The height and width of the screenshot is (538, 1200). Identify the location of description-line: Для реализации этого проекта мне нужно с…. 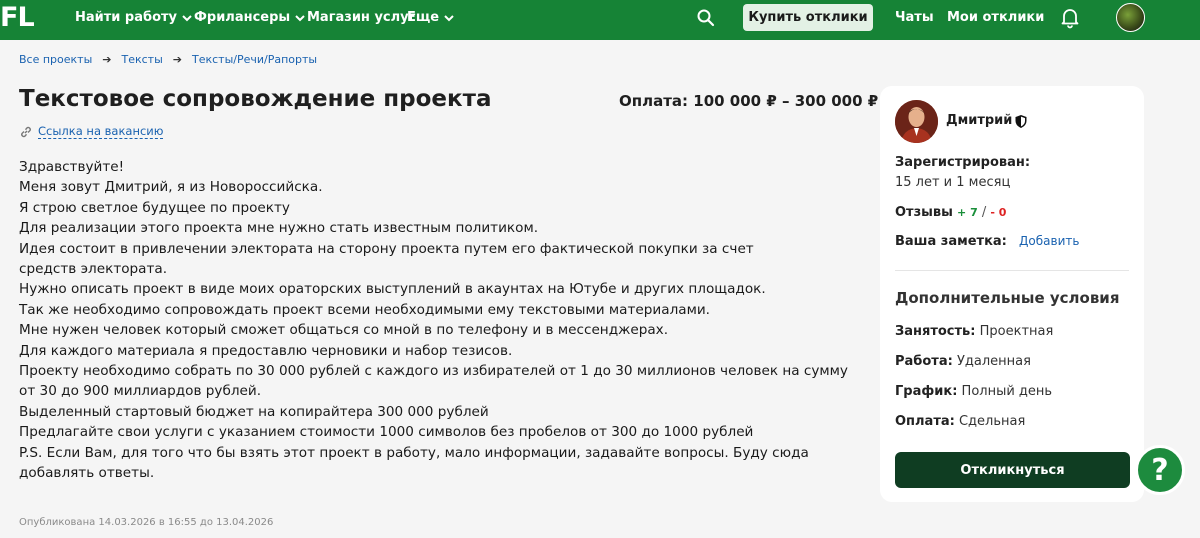
(279, 228).